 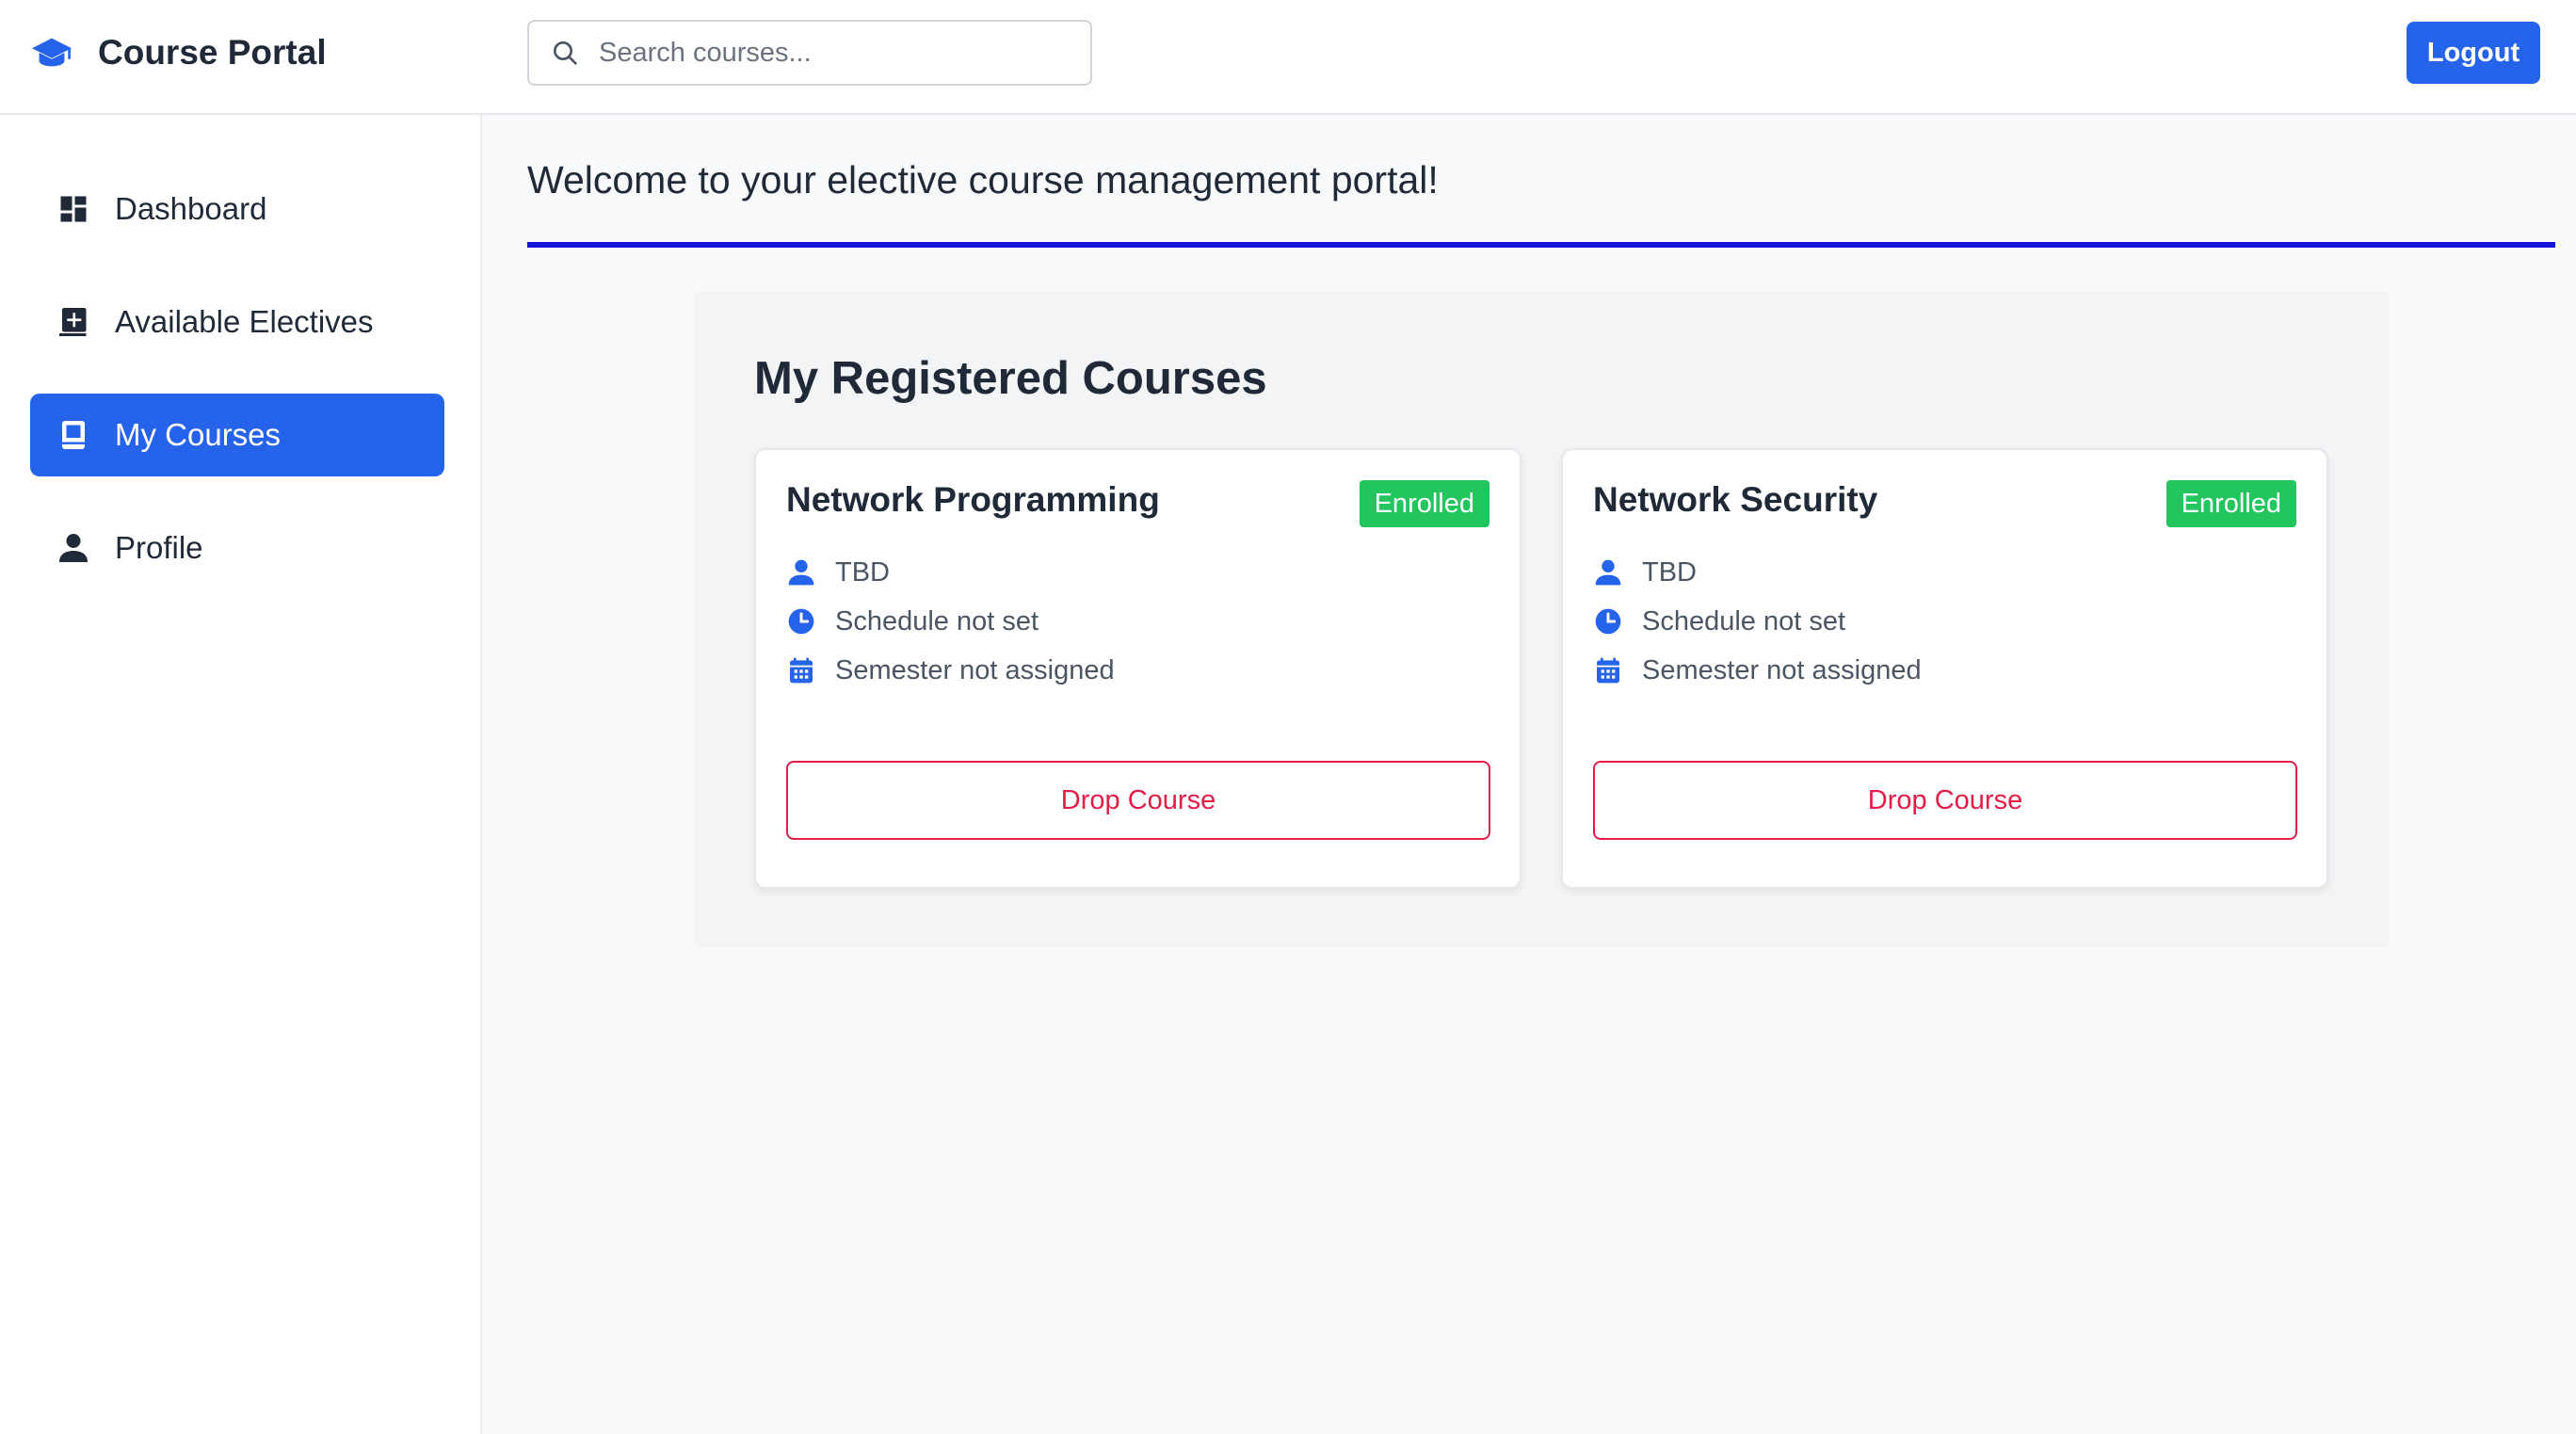 I want to click on sidebar-item-available-electives: Available Electives, so click(x=237, y=322).